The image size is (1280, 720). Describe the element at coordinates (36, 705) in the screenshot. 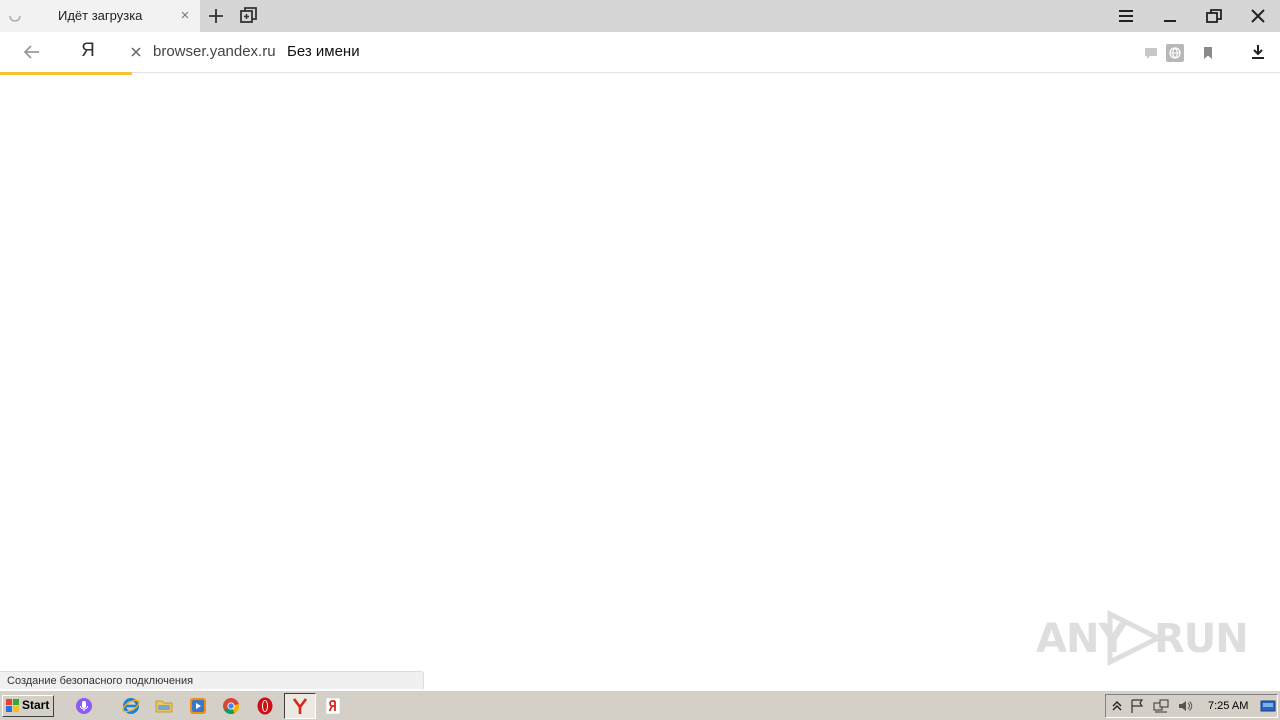

I see `start-label: Start` at that location.